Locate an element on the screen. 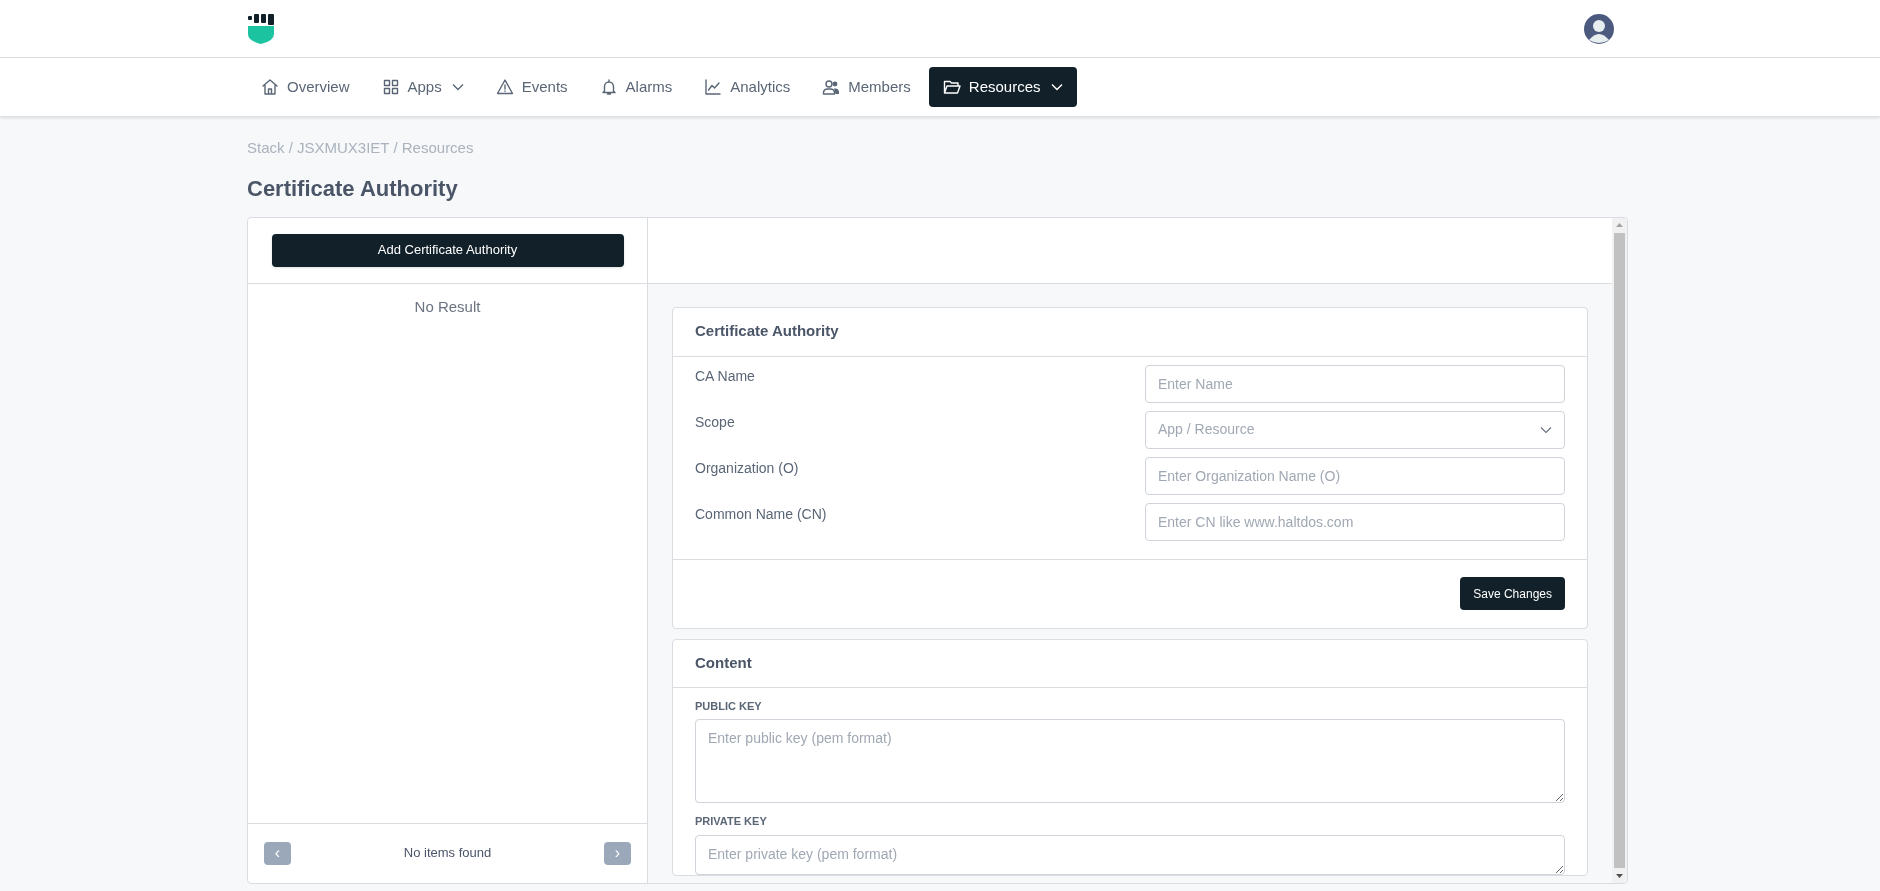 Image resolution: width=1880 pixels, height=891 pixels. save-changes-button: Save Changes is located at coordinates (1512, 593).